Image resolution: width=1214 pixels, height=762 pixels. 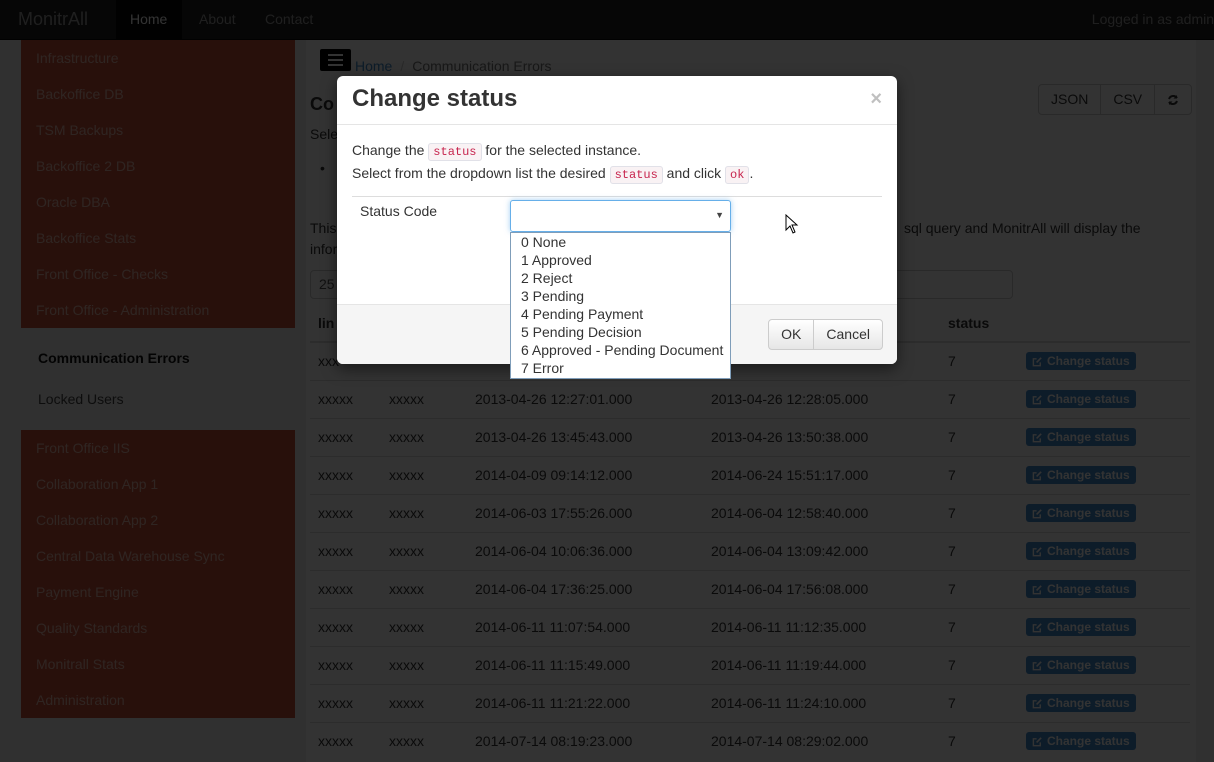 I want to click on option-0-none: 0 None, so click(x=620, y=242).